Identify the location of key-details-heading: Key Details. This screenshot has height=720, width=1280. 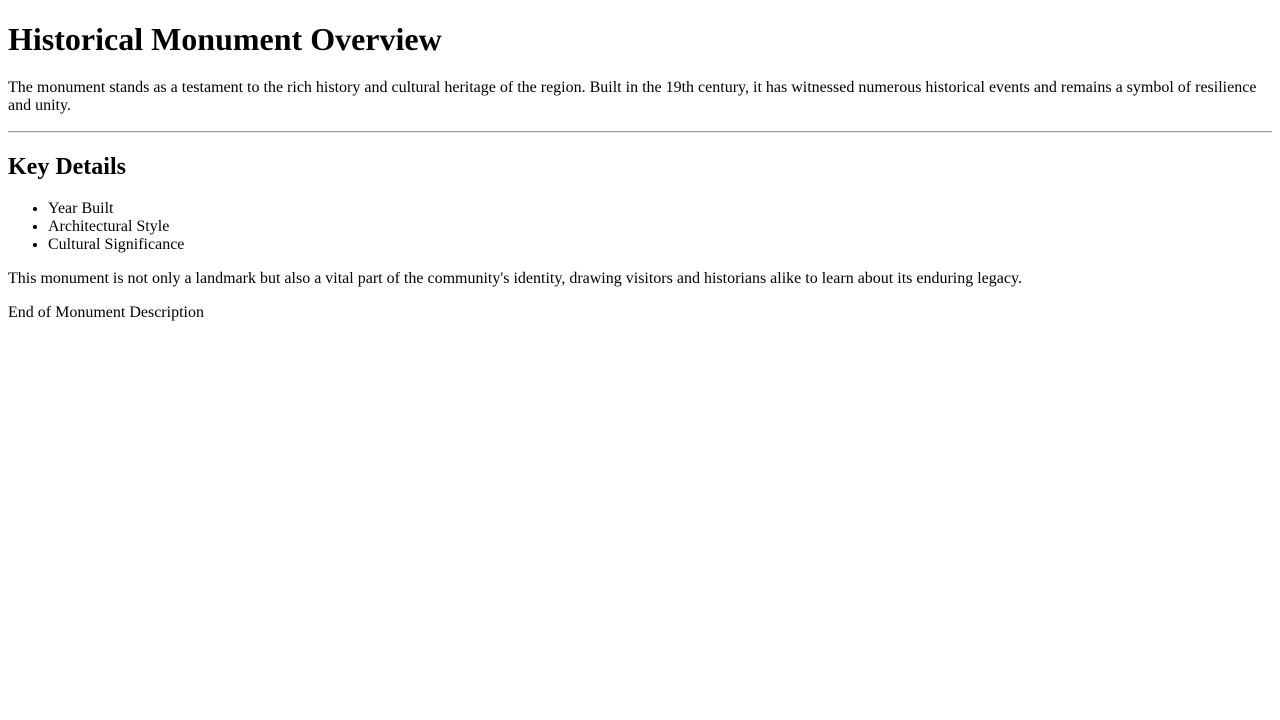
(67, 167).